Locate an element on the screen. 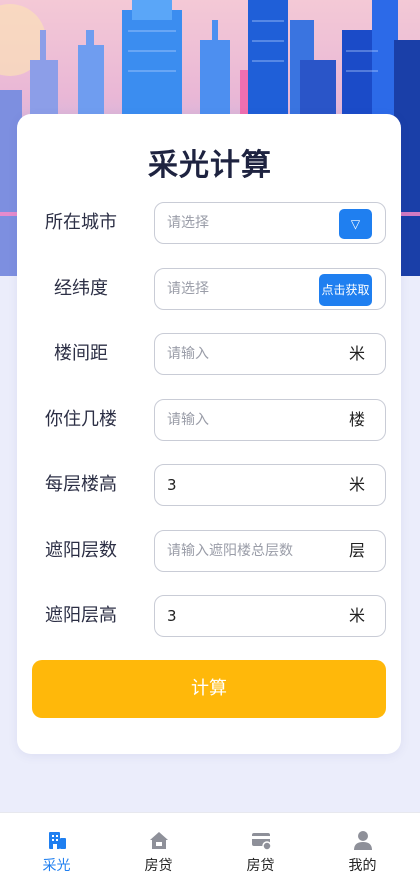 This screenshot has height=884, width=420. floor-row: 你住几楼 请输入 楼 is located at coordinates (210, 420).